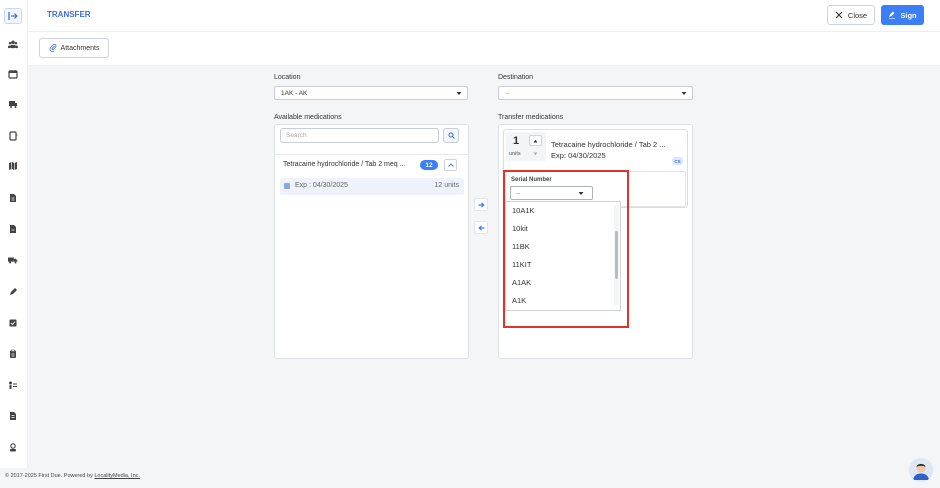 The width and height of the screenshot is (940, 488). What do you see at coordinates (515, 154) in the screenshot?
I see `quantity-unit: units` at bounding box center [515, 154].